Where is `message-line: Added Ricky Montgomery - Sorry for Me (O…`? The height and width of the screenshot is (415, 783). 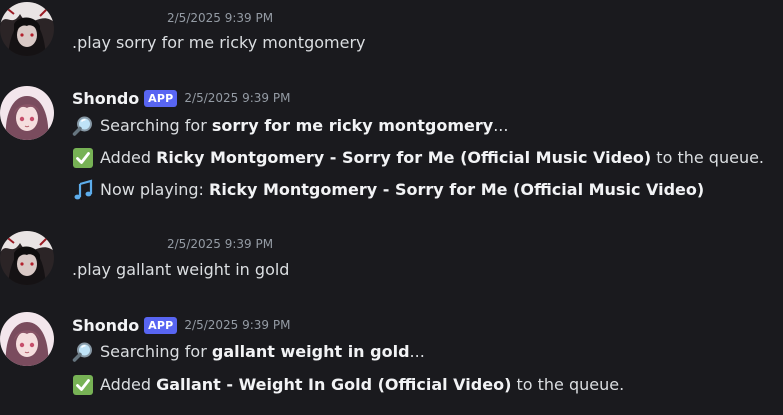
message-line: Added Ricky Montgomery - Sorry for Me (O… is located at coordinates (418, 158).